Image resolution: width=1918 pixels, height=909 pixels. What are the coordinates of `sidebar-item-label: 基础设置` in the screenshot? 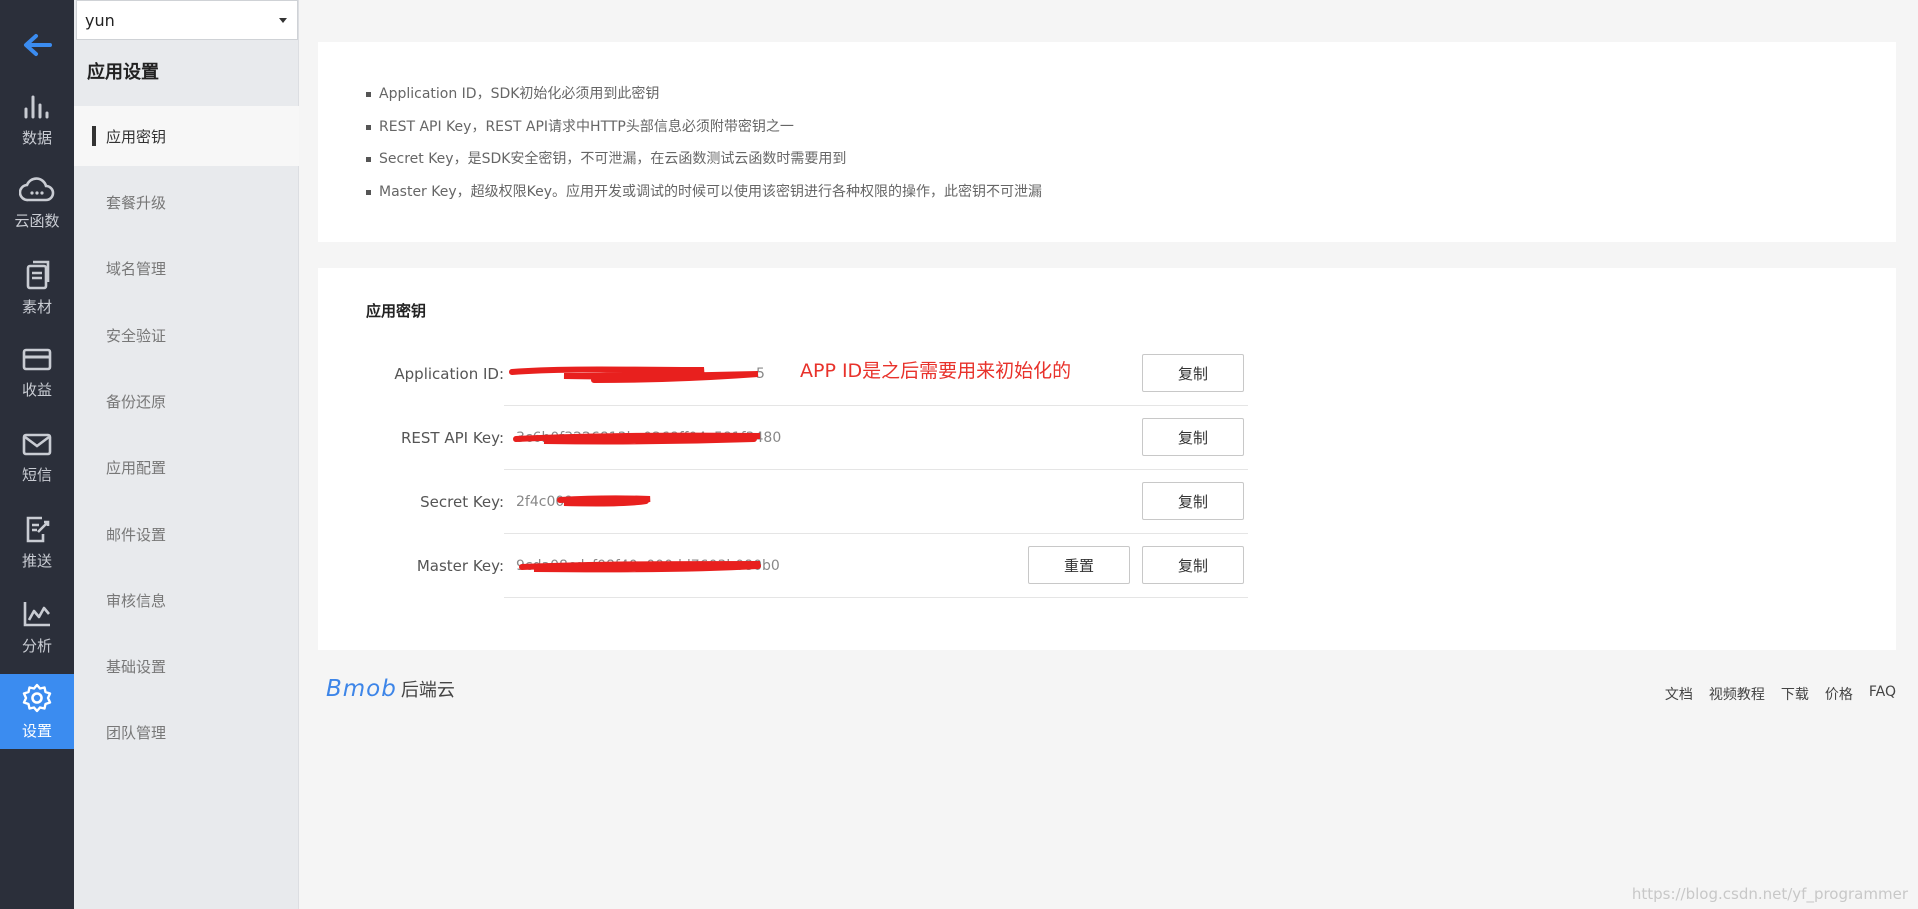 It's located at (136, 666).